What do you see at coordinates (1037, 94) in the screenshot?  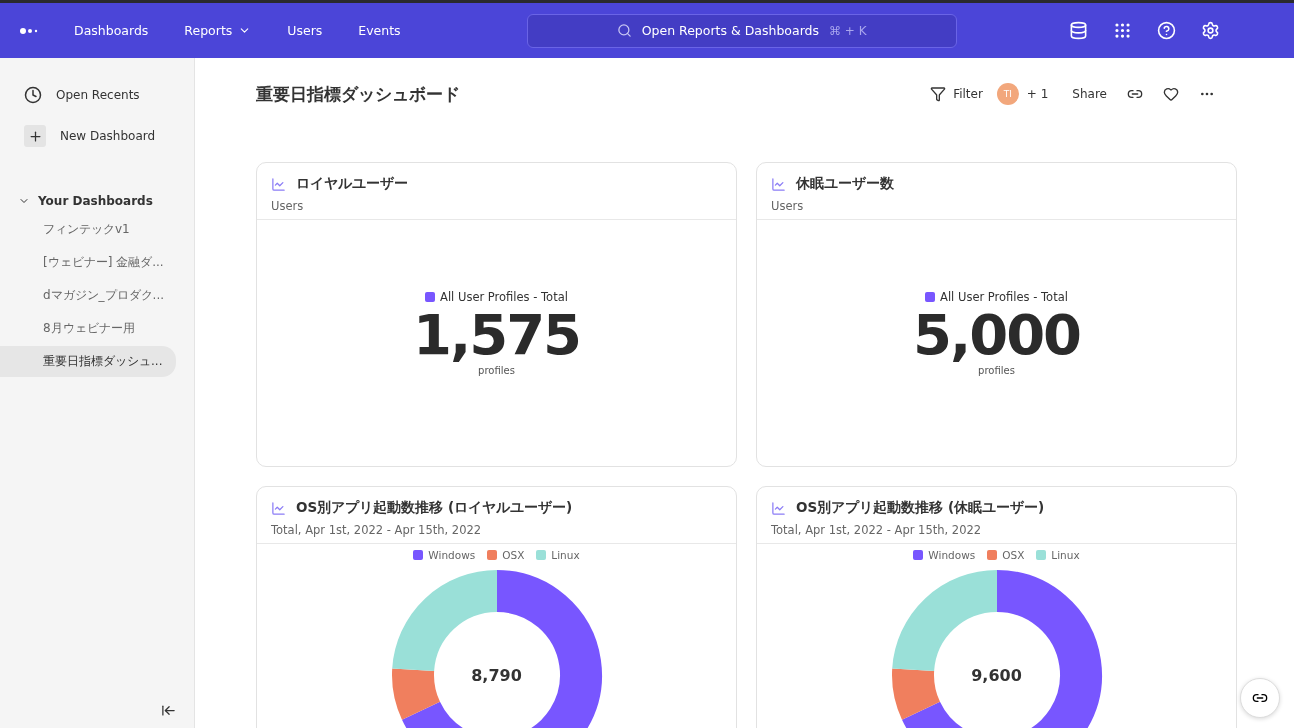 I see `extra-users-count: + 1` at bounding box center [1037, 94].